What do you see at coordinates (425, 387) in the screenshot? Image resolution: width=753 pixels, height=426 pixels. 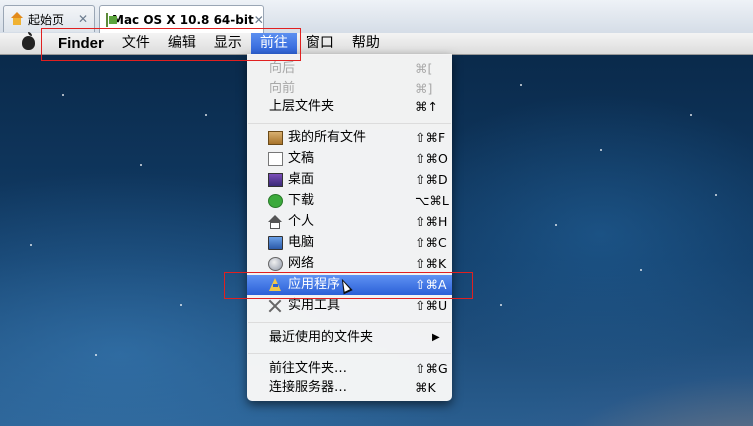 I see `shortcut: ⌘K` at bounding box center [425, 387].